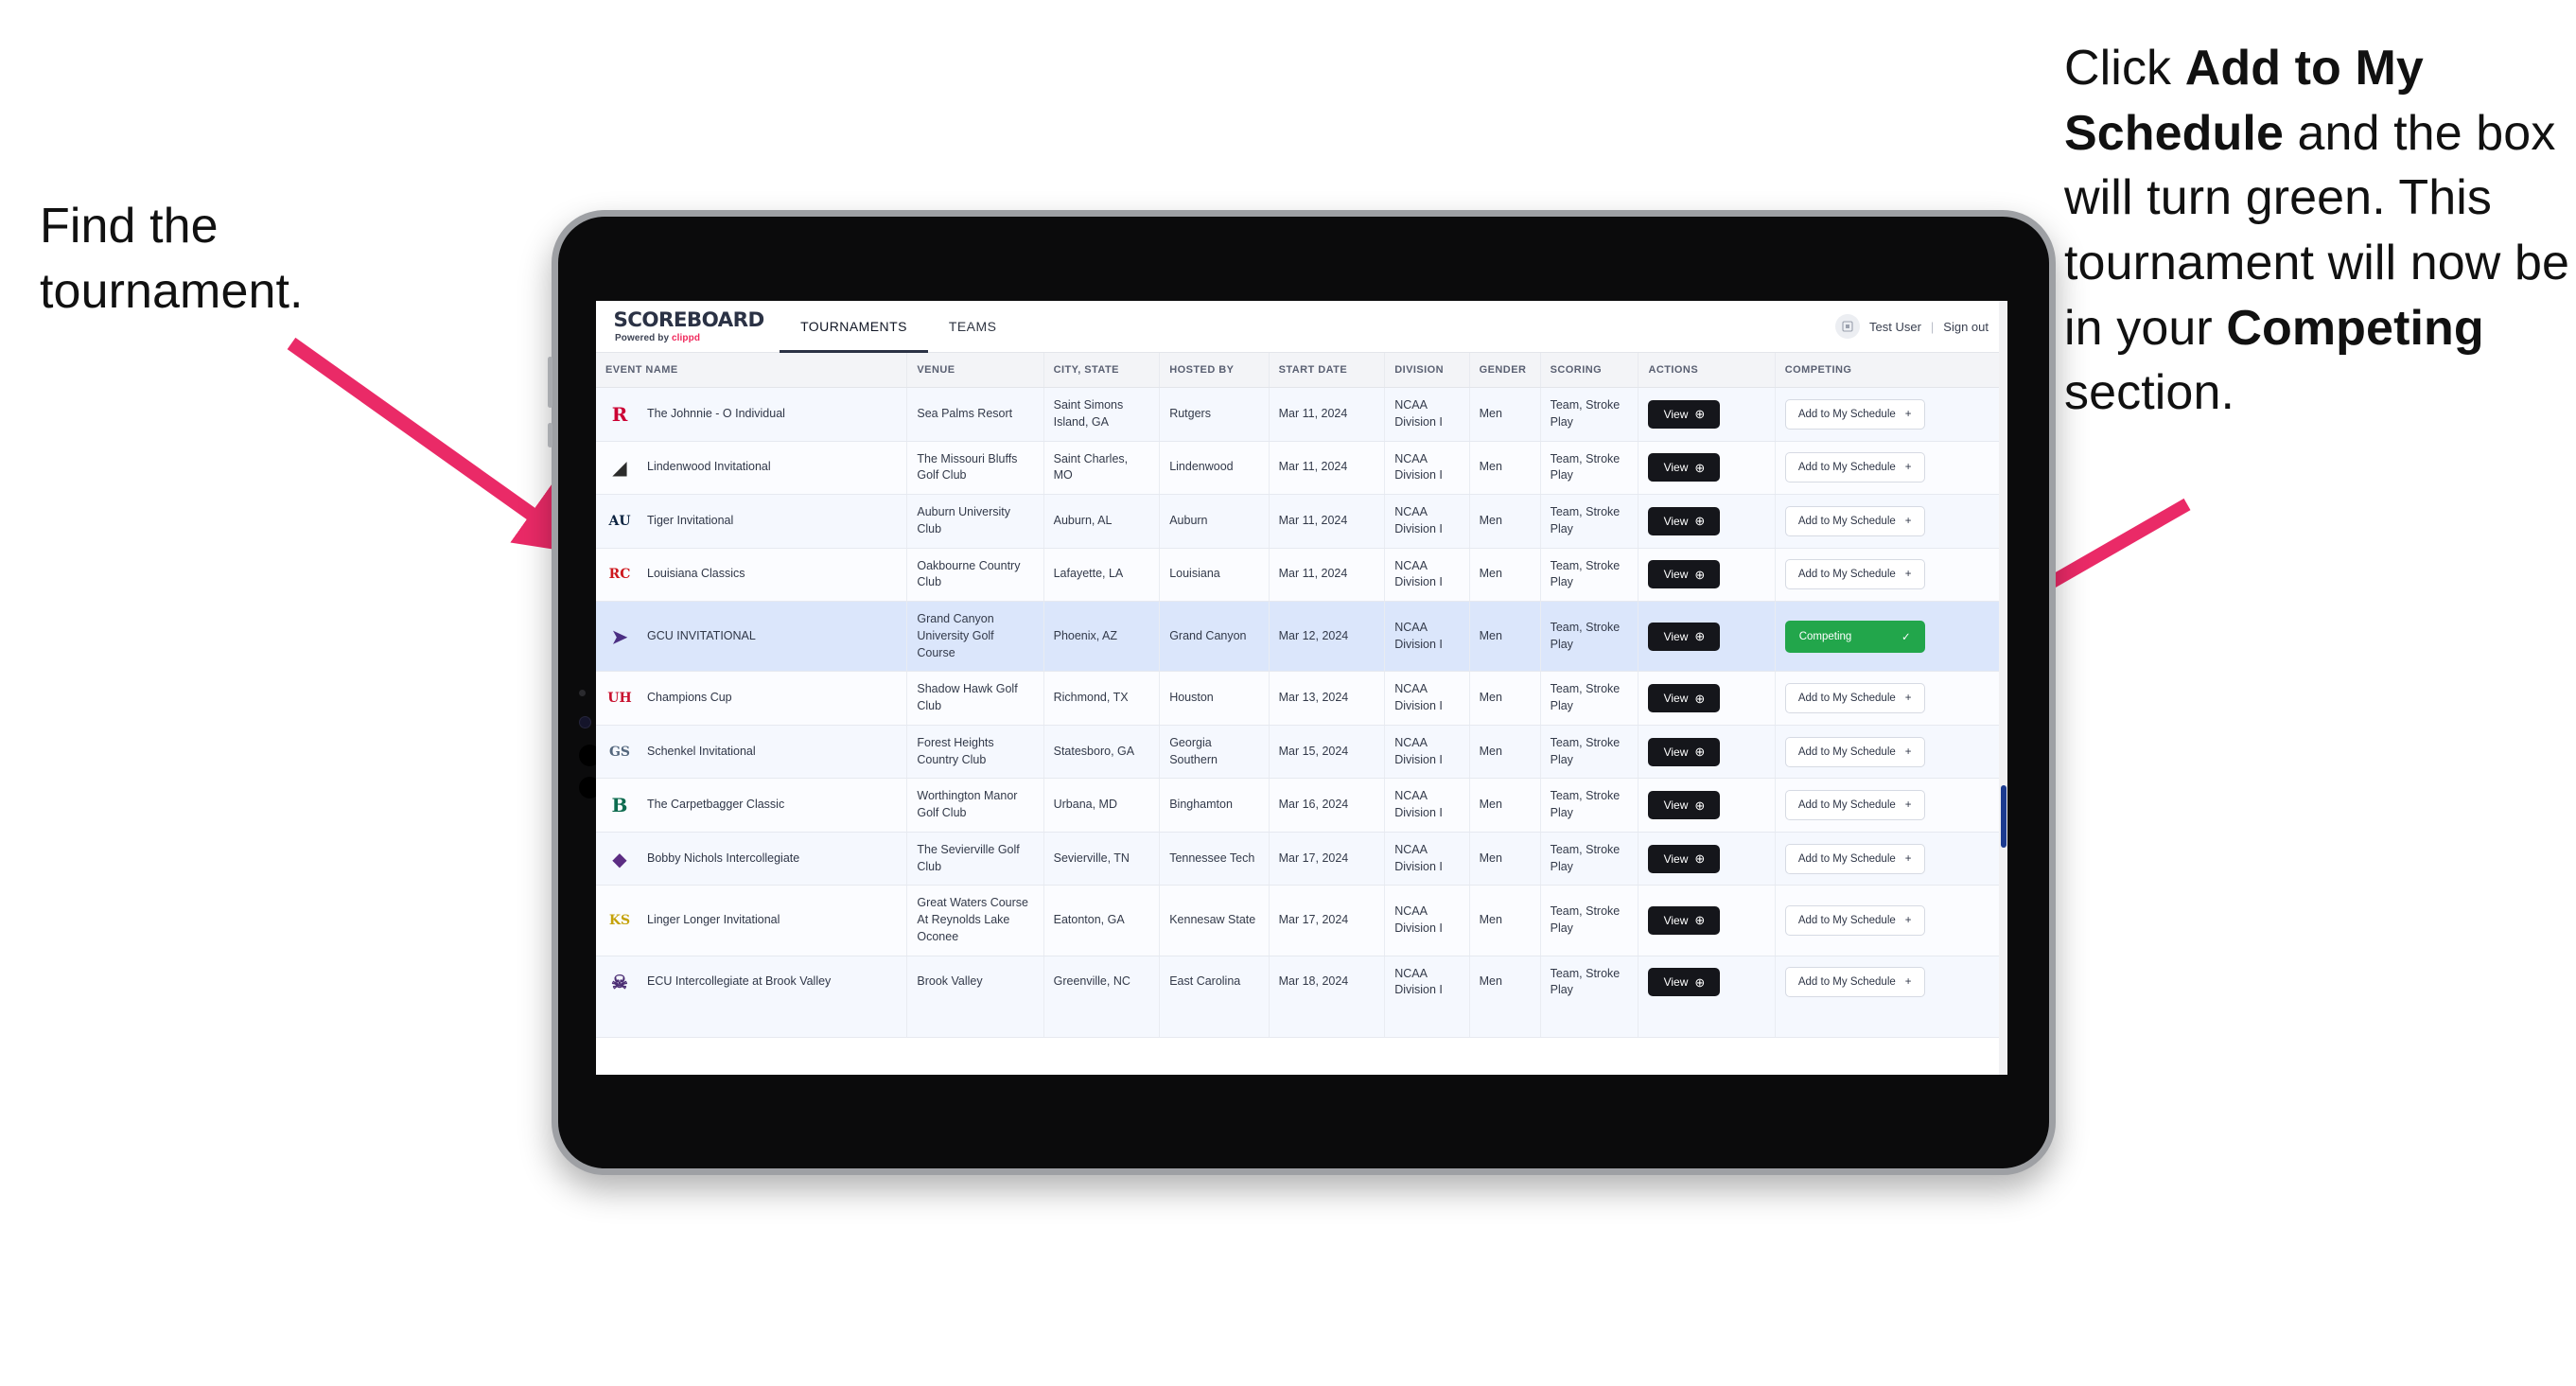 The width and height of the screenshot is (2576, 1386). Describe the element at coordinates (1215, 997) in the screenshot. I see `cell-hosted-by: East Carolina` at that location.